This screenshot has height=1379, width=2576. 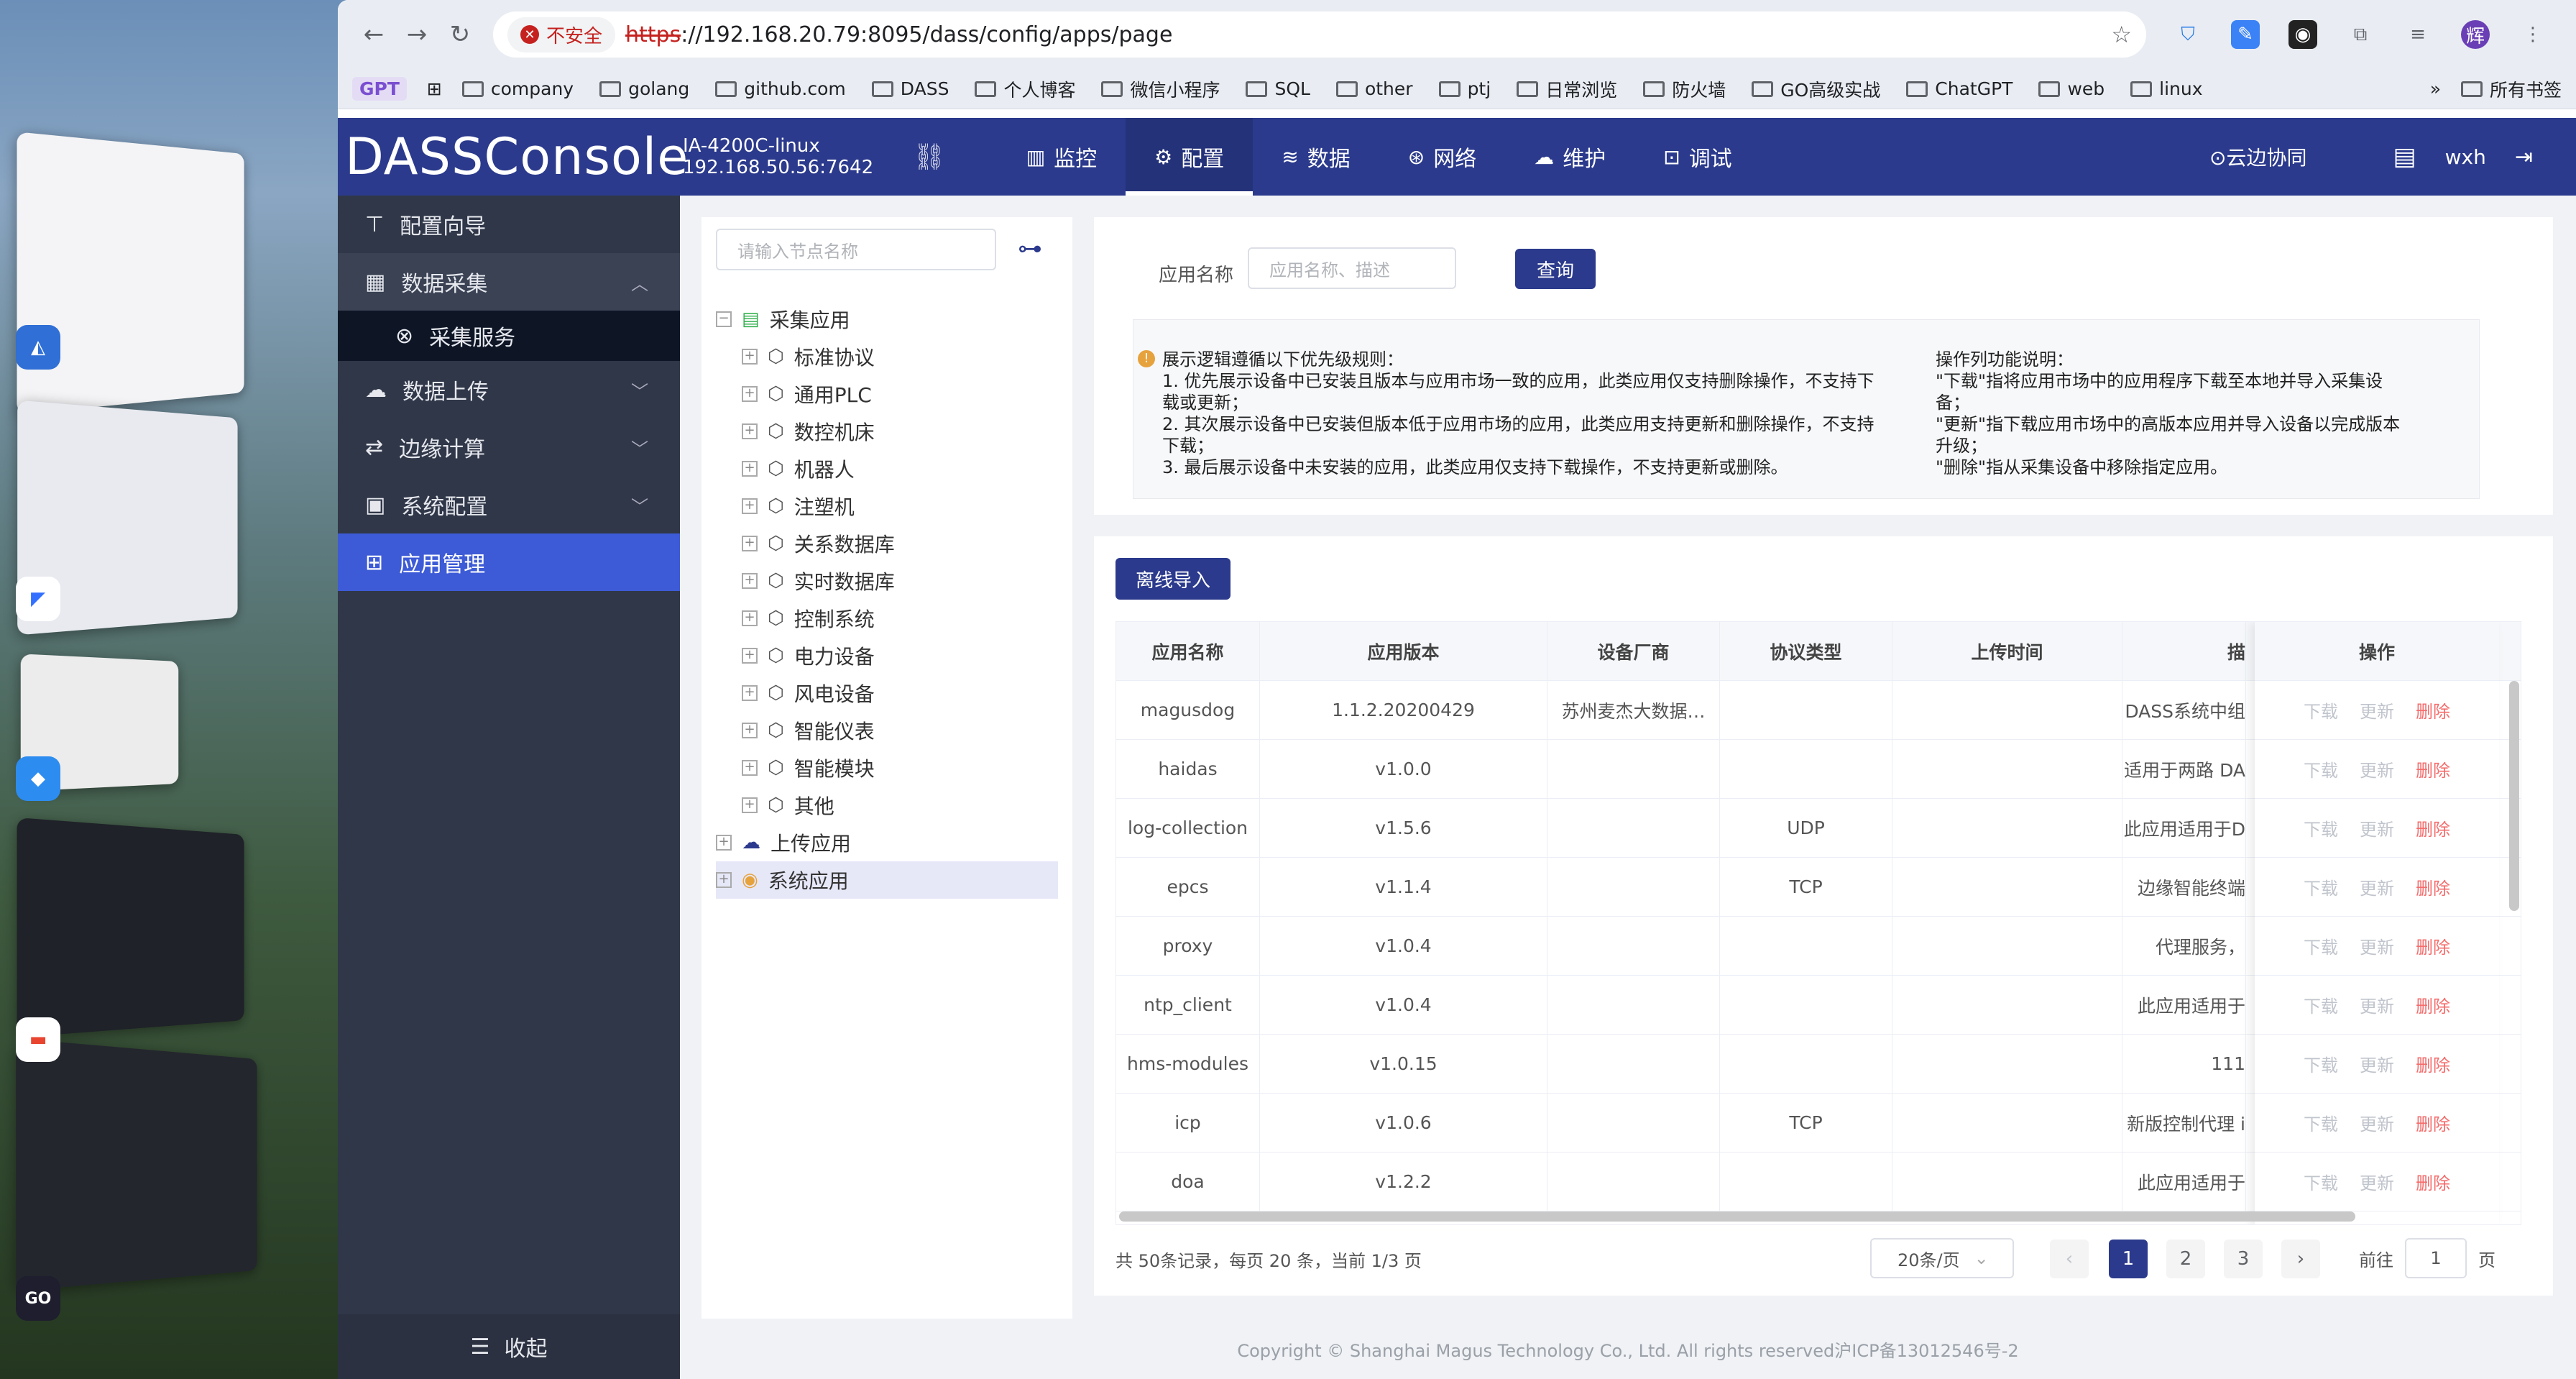 What do you see at coordinates (38, 1298) in the screenshot?
I see `app-goland-icon: GO` at bounding box center [38, 1298].